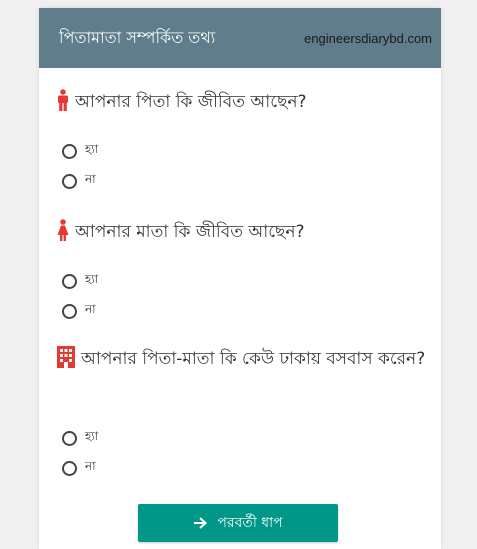 This screenshot has height=549, width=477. I want to click on page-title: পিতামাতা সম্পর্কিত তথ্য, so click(137, 37).